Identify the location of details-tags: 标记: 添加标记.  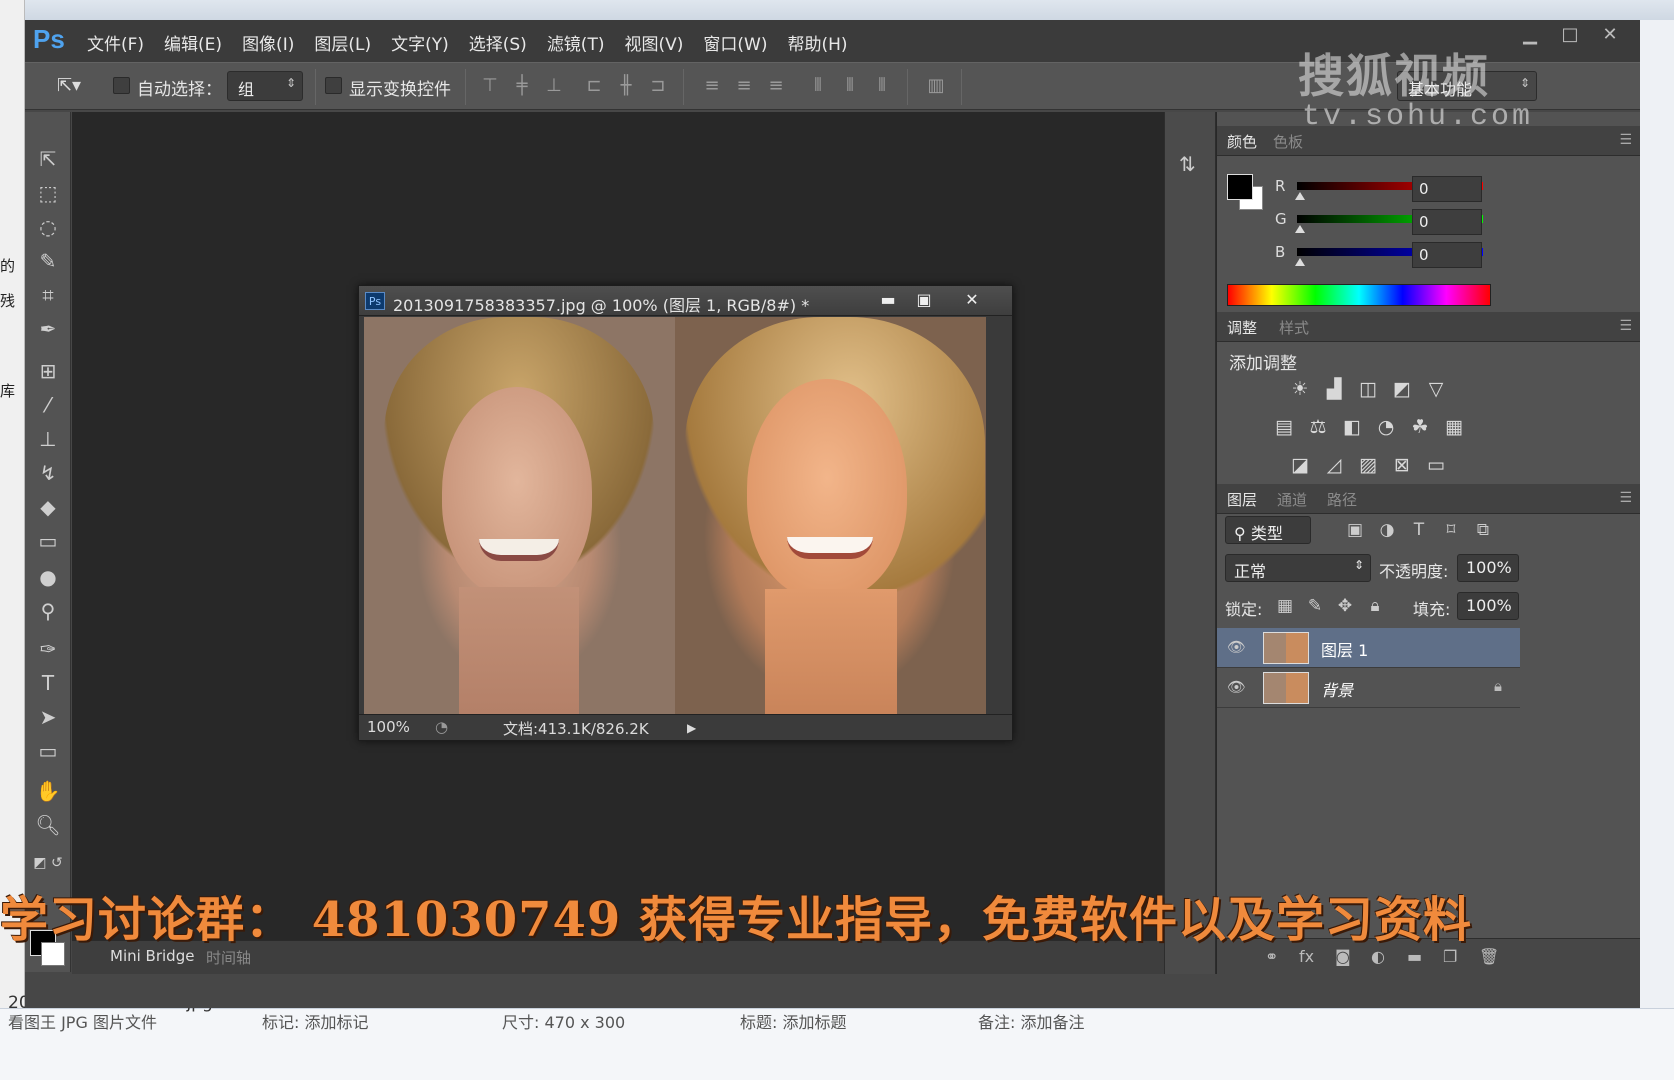
(315, 1021).